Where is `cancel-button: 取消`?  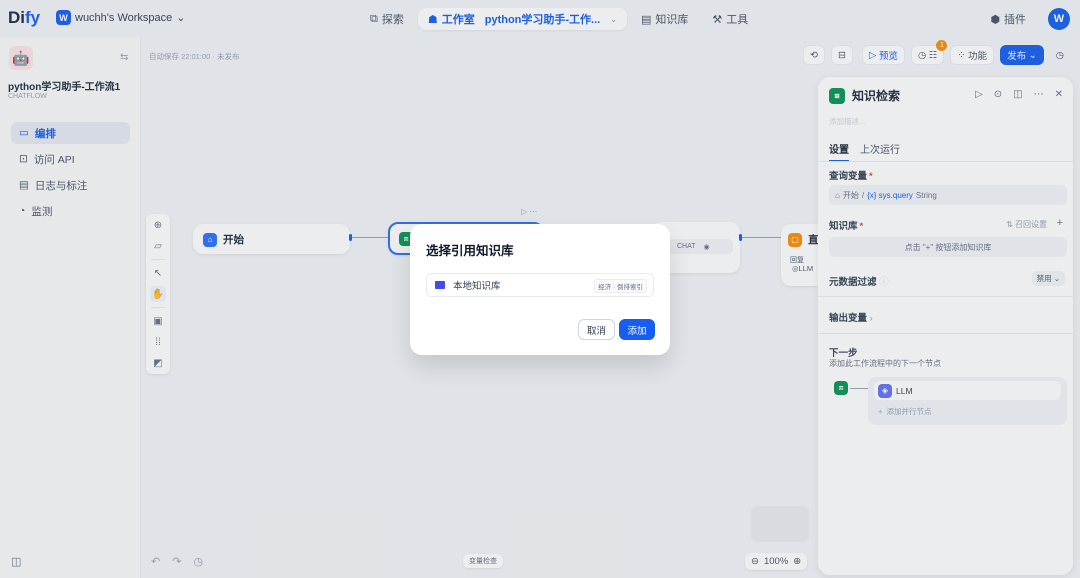 cancel-button: 取消 is located at coordinates (596, 329).